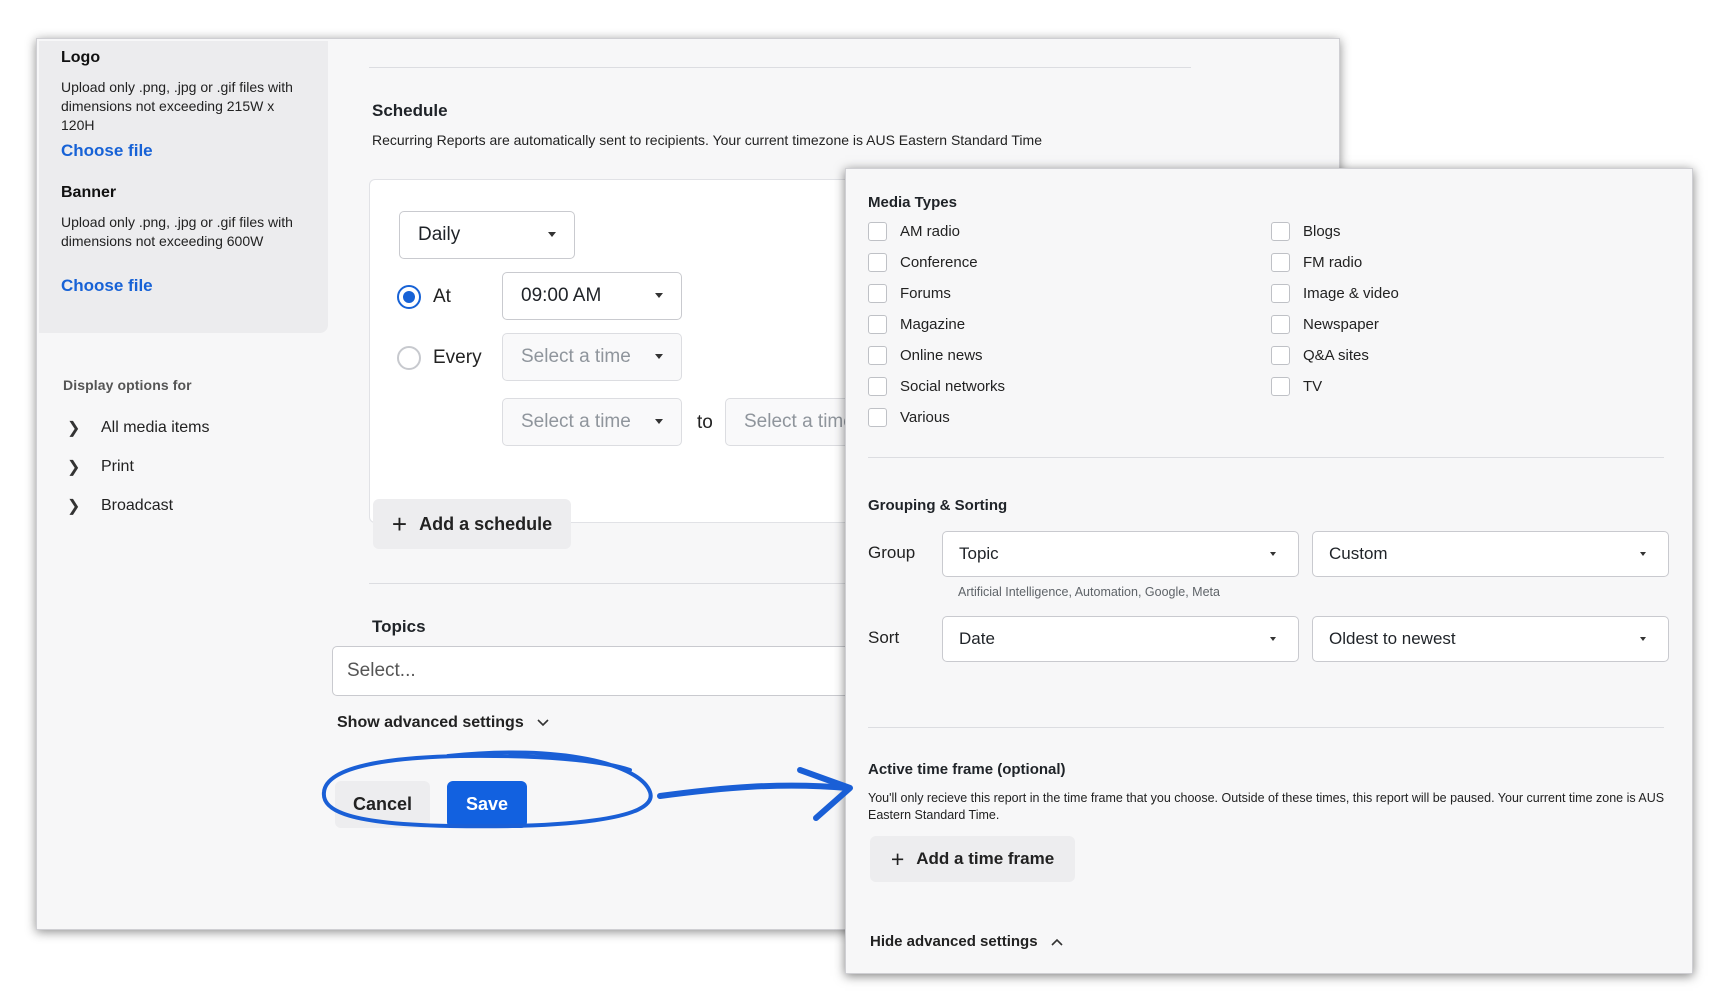 This screenshot has height=992, width=1715. What do you see at coordinates (1335, 293) in the screenshot?
I see `checkbox-image-video: Image & video` at bounding box center [1335, 293].